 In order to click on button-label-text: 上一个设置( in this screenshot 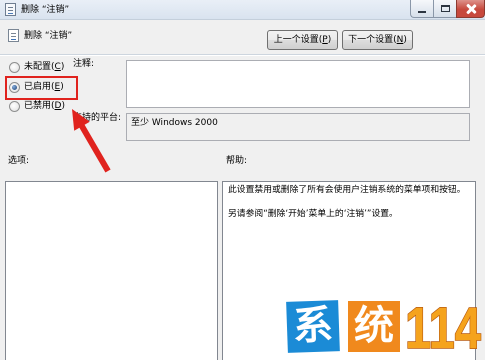, I will do `click(298, 40)`.